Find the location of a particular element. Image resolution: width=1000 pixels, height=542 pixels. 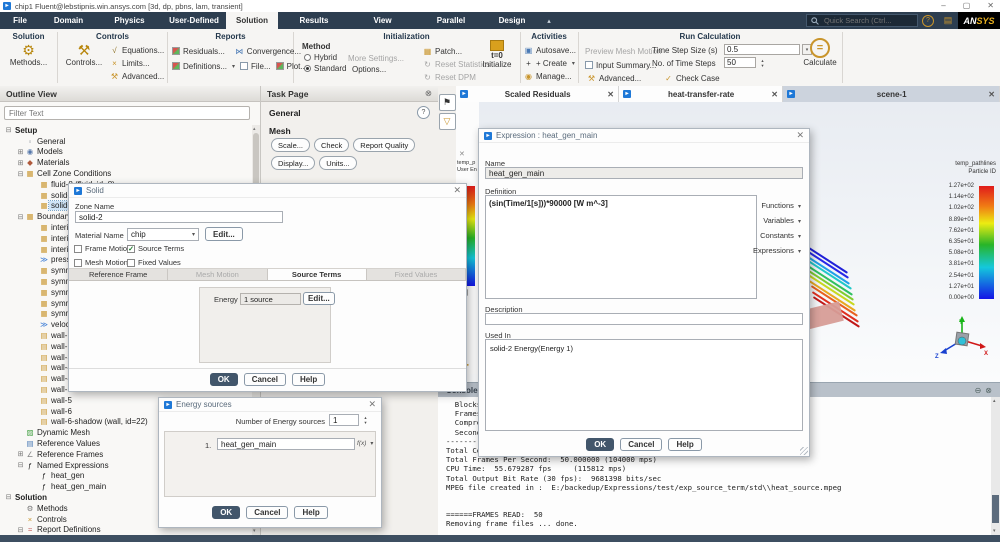

create-button: + + Create ▾ is located at coordinates (550, 63).